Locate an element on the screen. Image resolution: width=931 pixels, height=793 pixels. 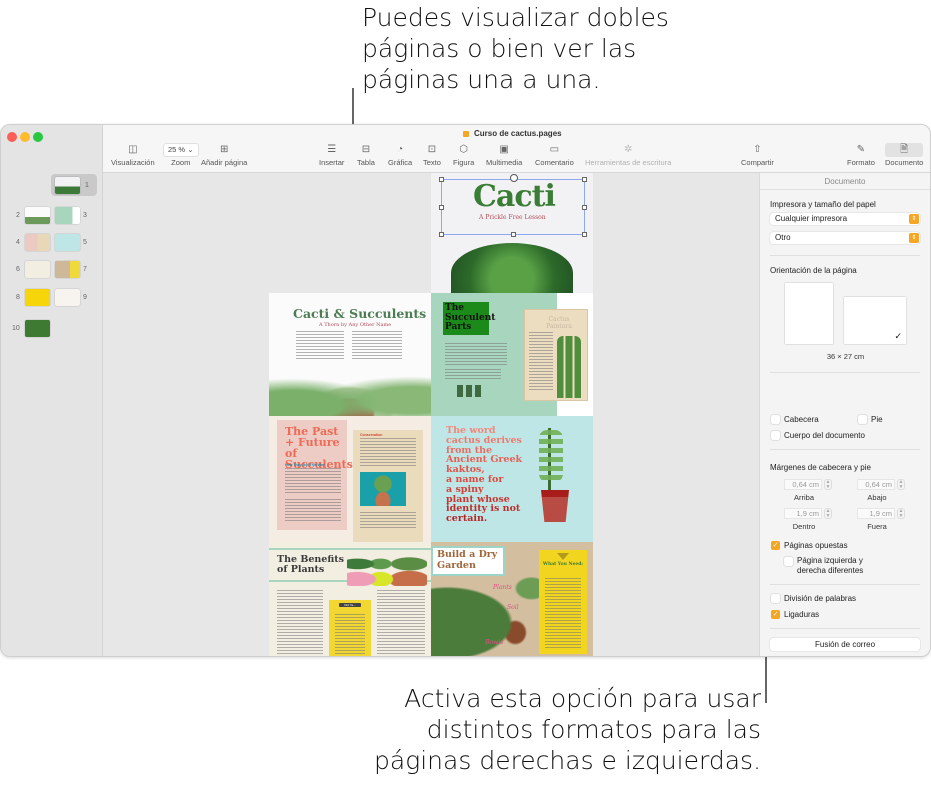
insert-label: Insertar is located at coordinates (332, 162).